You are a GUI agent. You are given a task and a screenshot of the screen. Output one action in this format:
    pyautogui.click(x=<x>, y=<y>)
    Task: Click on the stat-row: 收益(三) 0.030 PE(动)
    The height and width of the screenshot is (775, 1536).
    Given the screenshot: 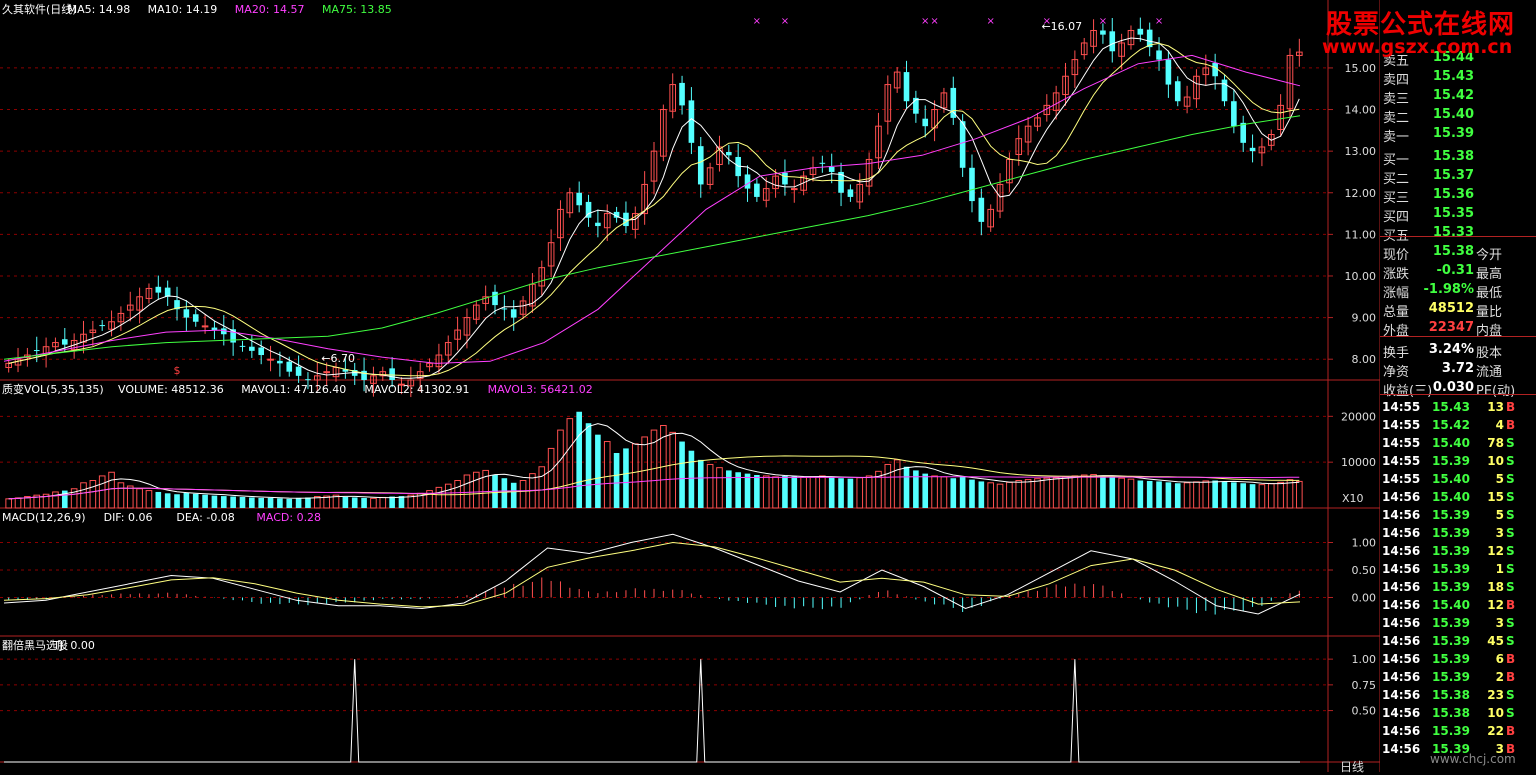 What is the action you would take?
    pyautogui.click(x=1458, y=389)
    